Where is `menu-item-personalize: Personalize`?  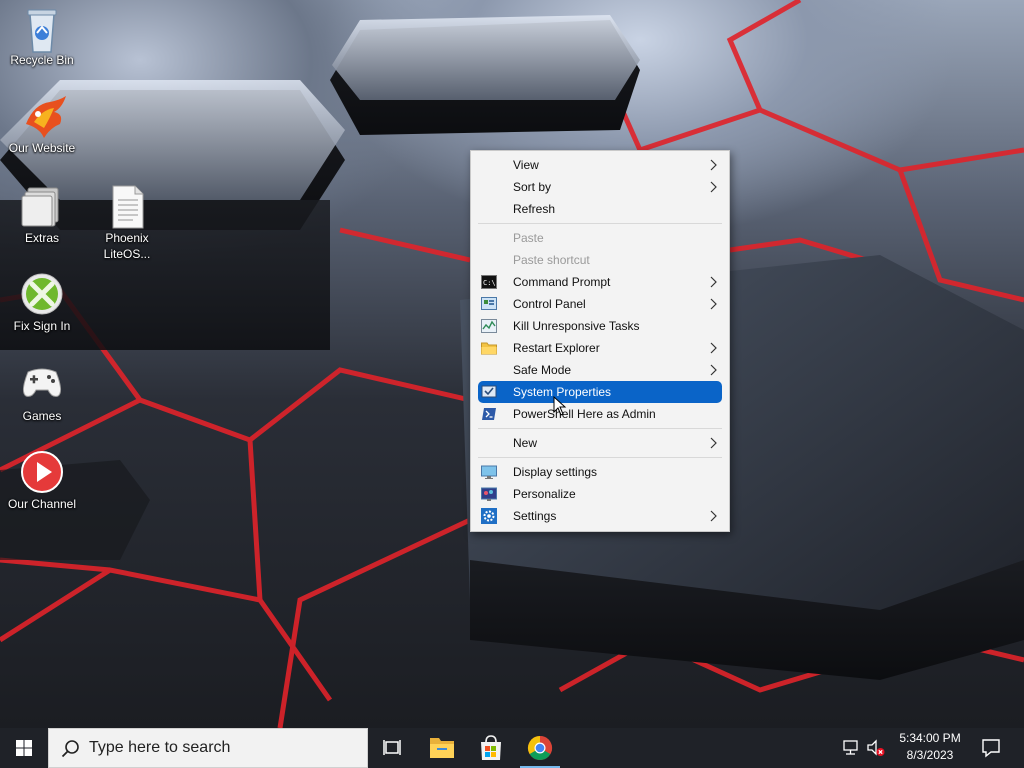 menu-item-personalize: Personalize is located at coordinates (600, 494).